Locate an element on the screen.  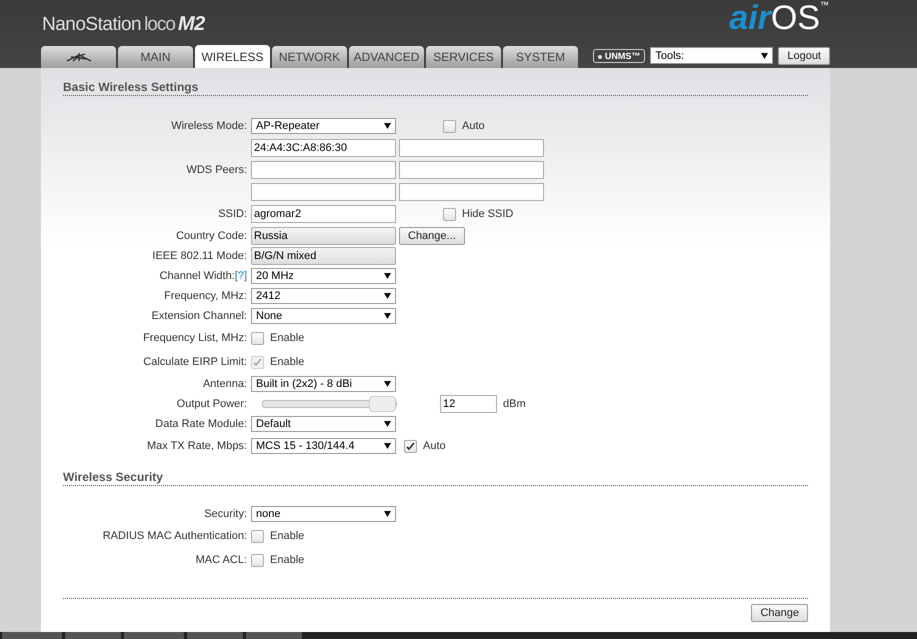
logout-button: Logout is located at coordinates (804, 55).